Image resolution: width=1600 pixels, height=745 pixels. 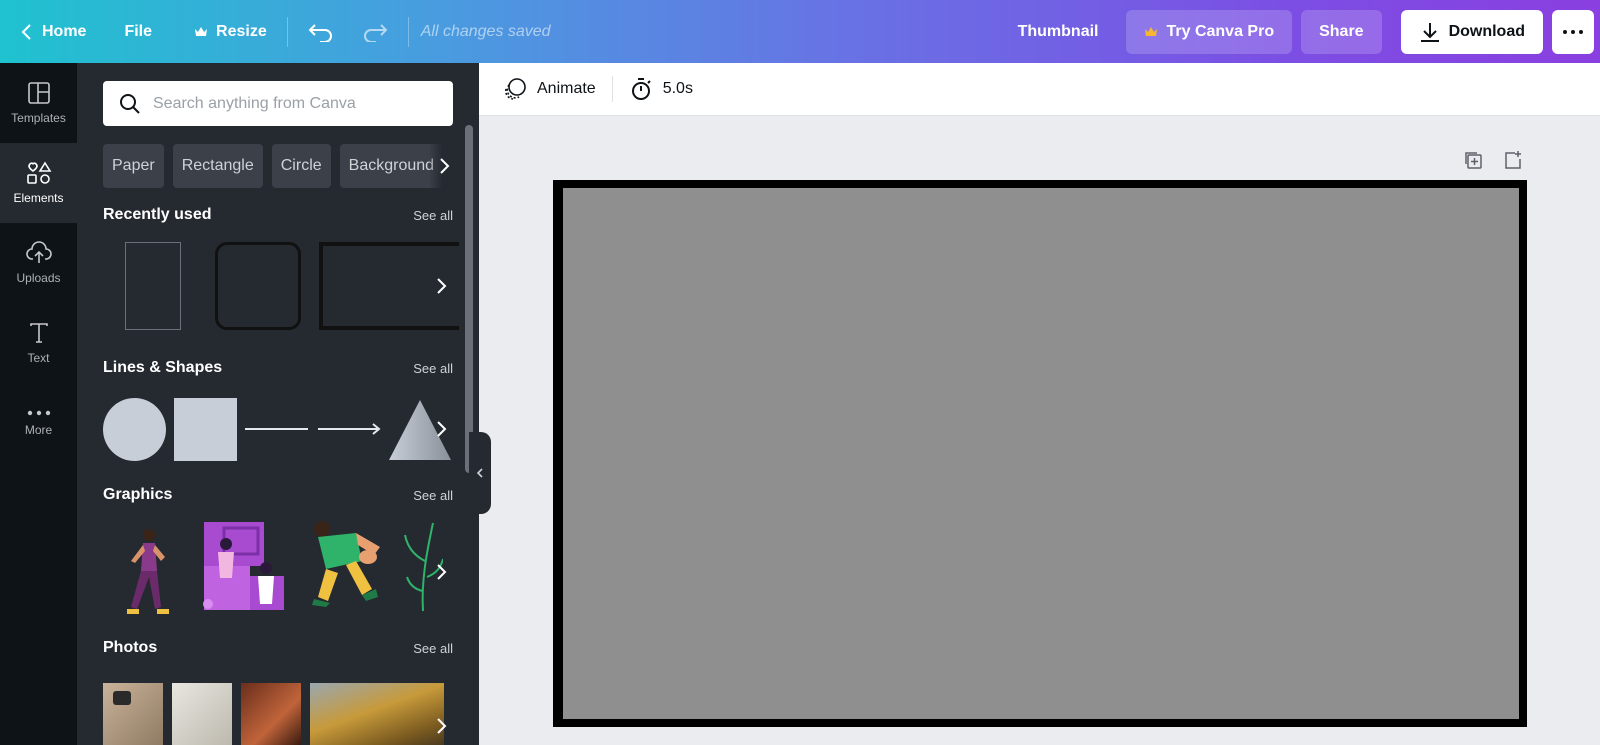 I want to click on editor-toolbar: Animate 5.0s, so click(x=1039, y=89).